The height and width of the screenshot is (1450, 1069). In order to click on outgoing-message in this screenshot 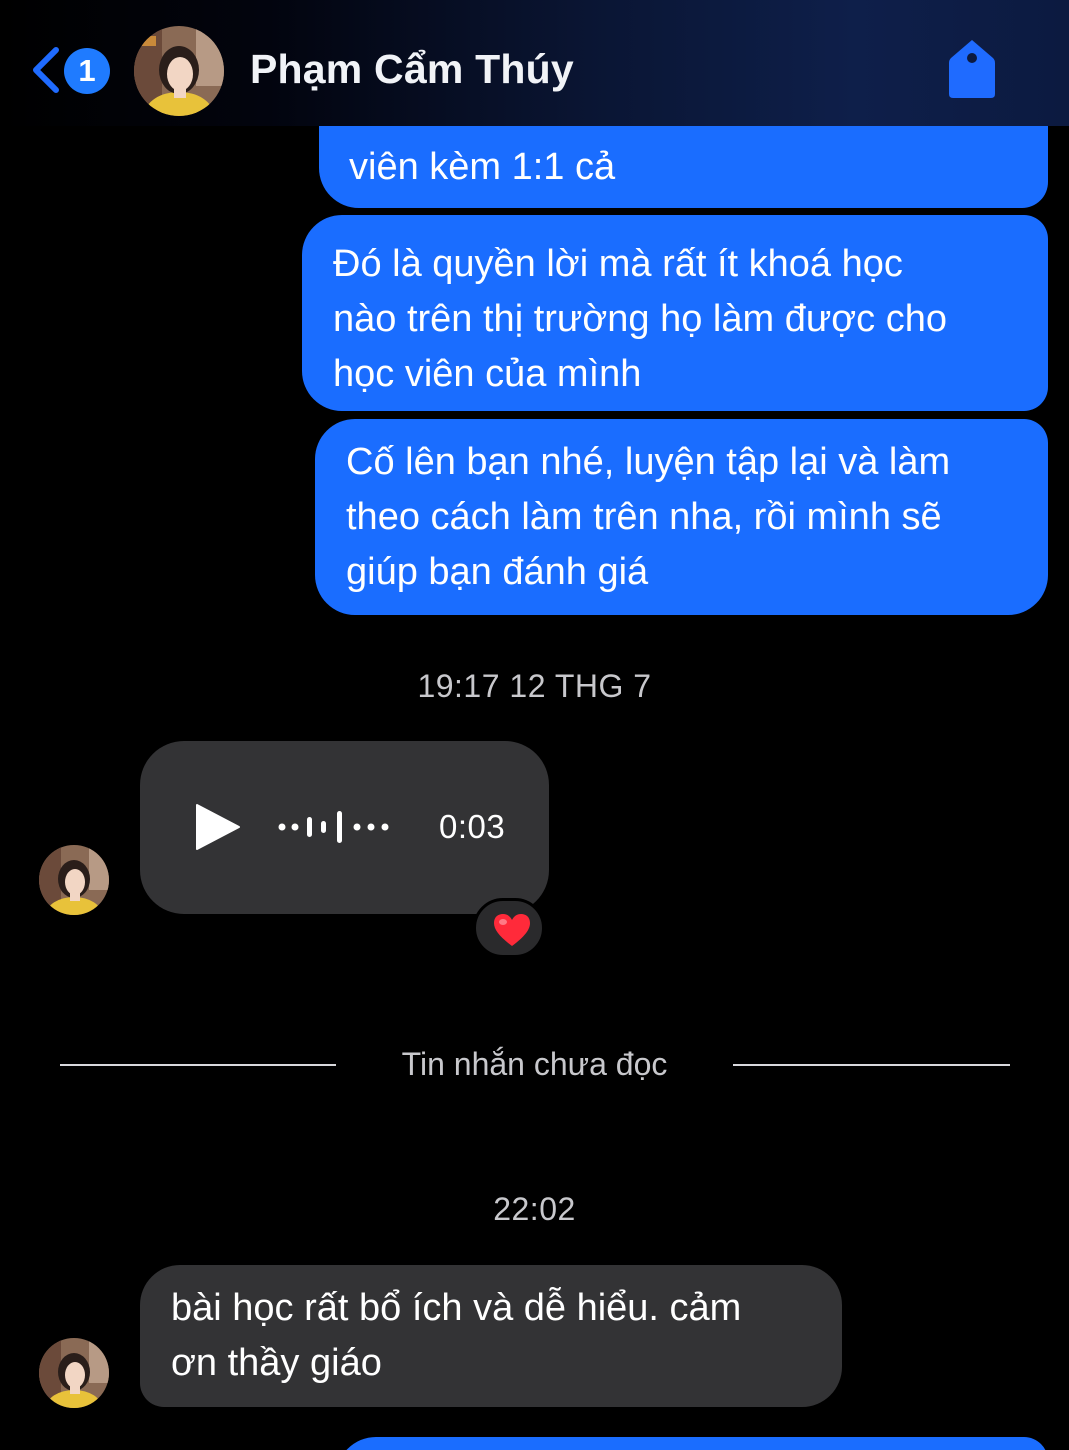, I will do `click(692, 1443)`.